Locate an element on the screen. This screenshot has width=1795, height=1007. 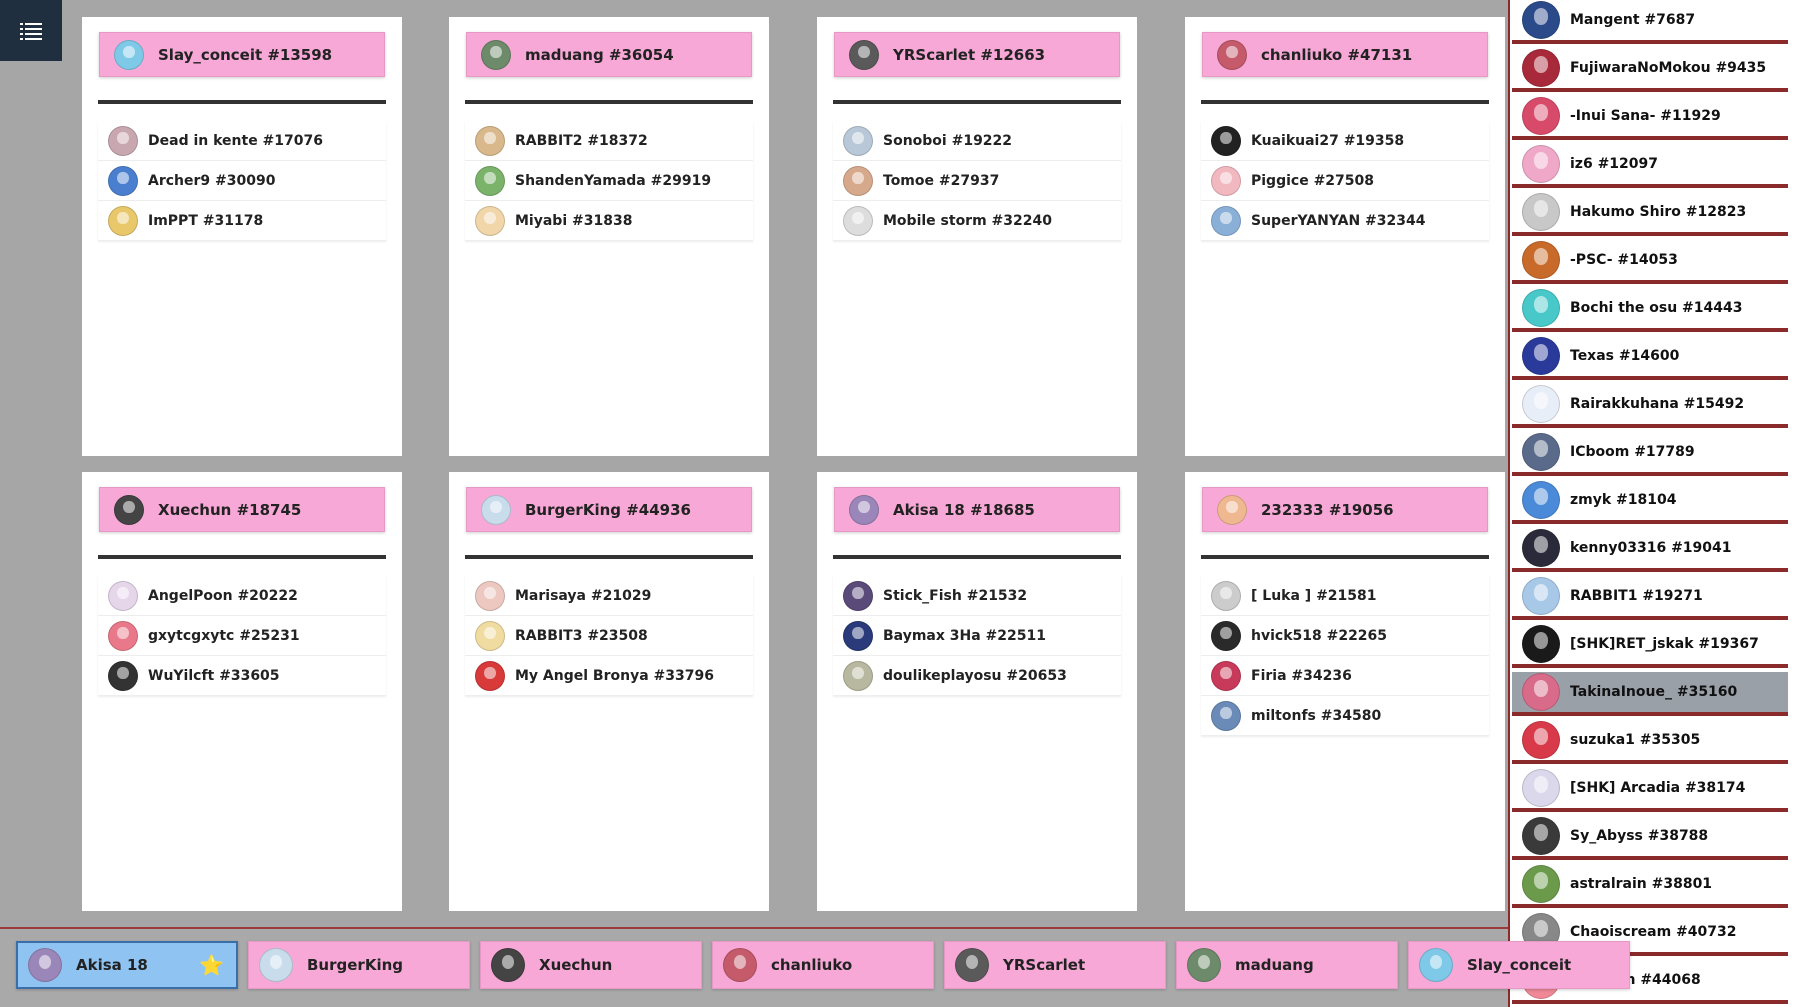
sidebar-player-item: suzuka1 #35305 is located at coordinates (1650, 742).